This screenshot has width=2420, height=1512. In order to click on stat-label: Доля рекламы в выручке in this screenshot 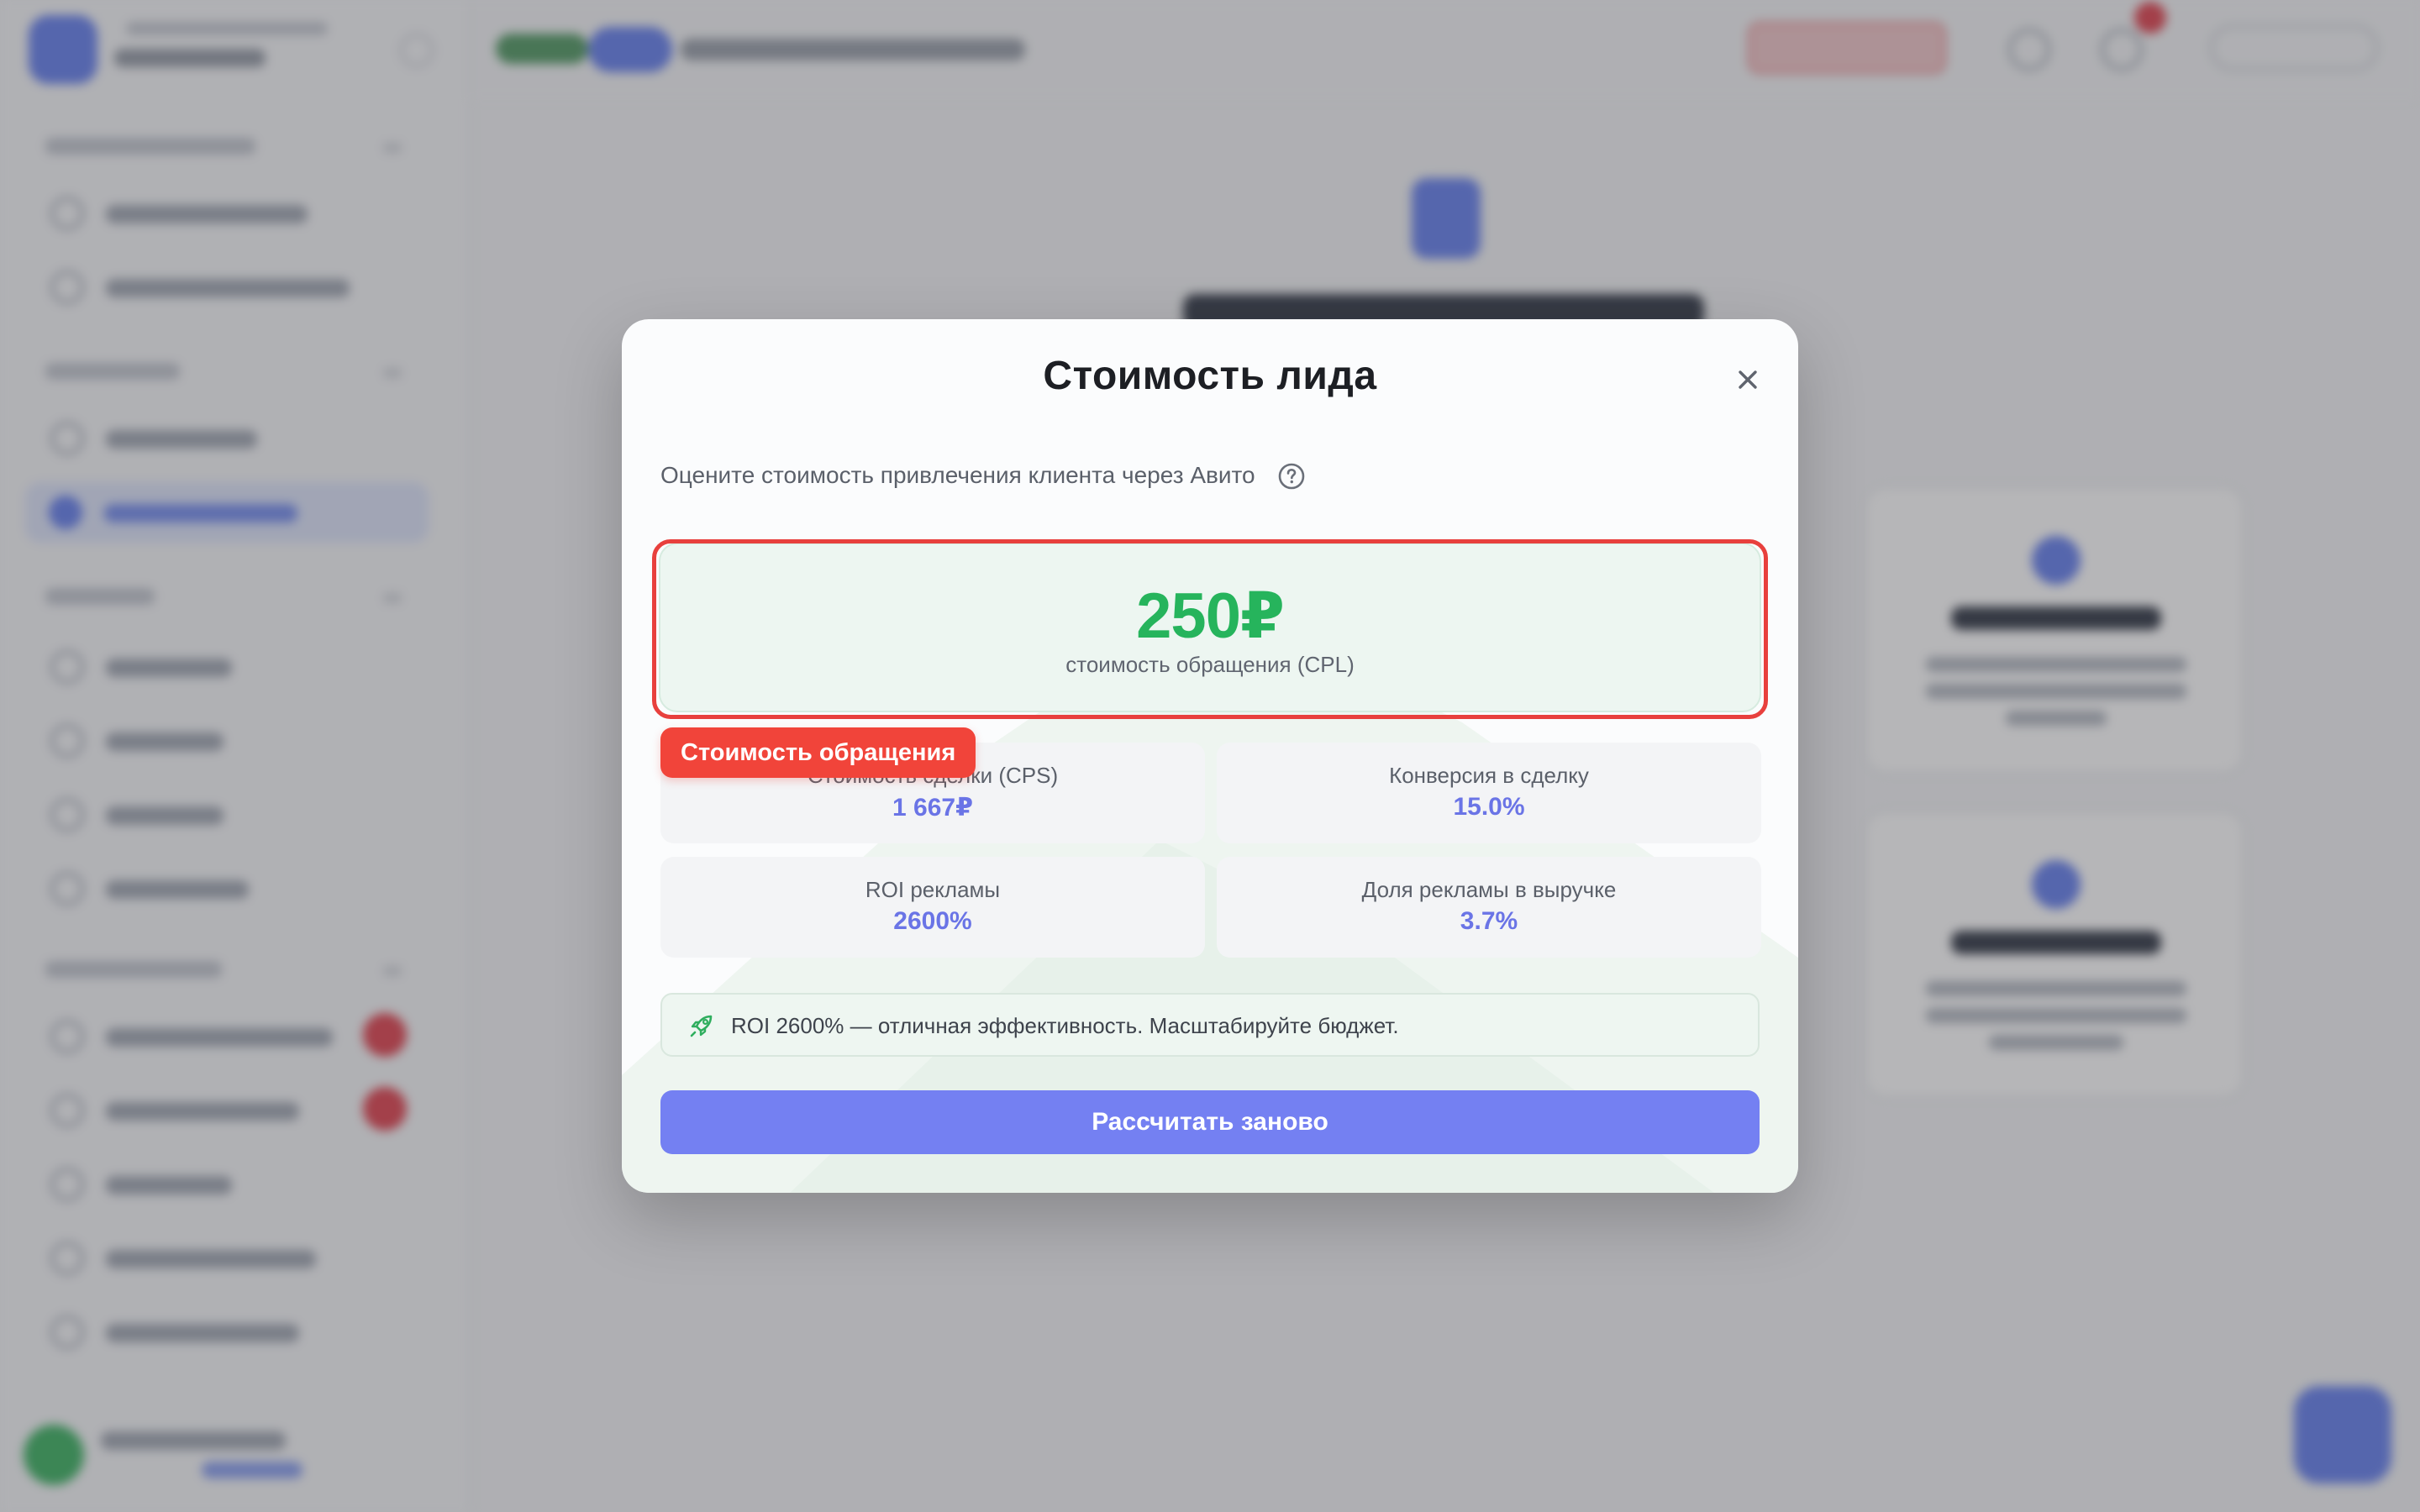, I will do `click(1489, 889)`.